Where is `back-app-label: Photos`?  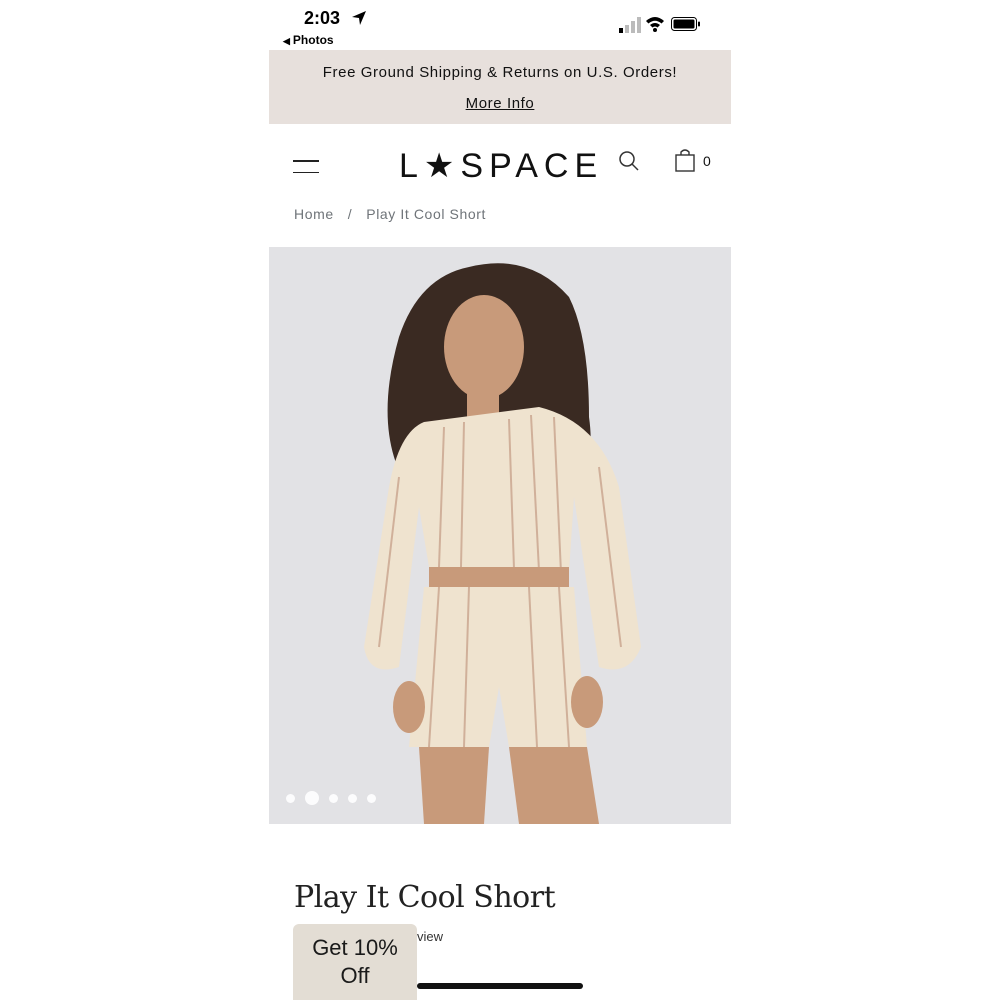 back-app-label: Photos is located at coordinates (313, 40).